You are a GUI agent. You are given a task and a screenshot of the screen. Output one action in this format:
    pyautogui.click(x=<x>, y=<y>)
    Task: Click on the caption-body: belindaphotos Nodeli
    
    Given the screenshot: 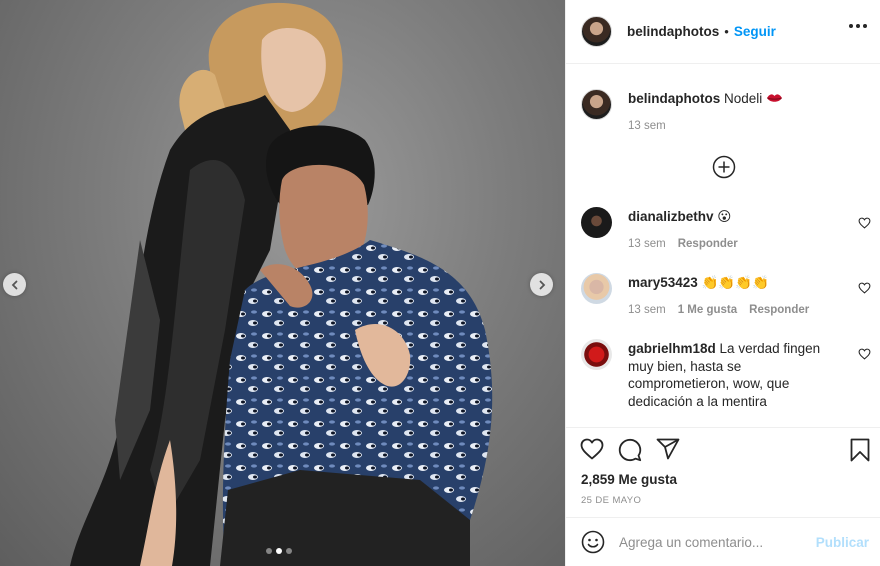 What is the action you would take?
    pyautogui.click(x=737, y=99)
    